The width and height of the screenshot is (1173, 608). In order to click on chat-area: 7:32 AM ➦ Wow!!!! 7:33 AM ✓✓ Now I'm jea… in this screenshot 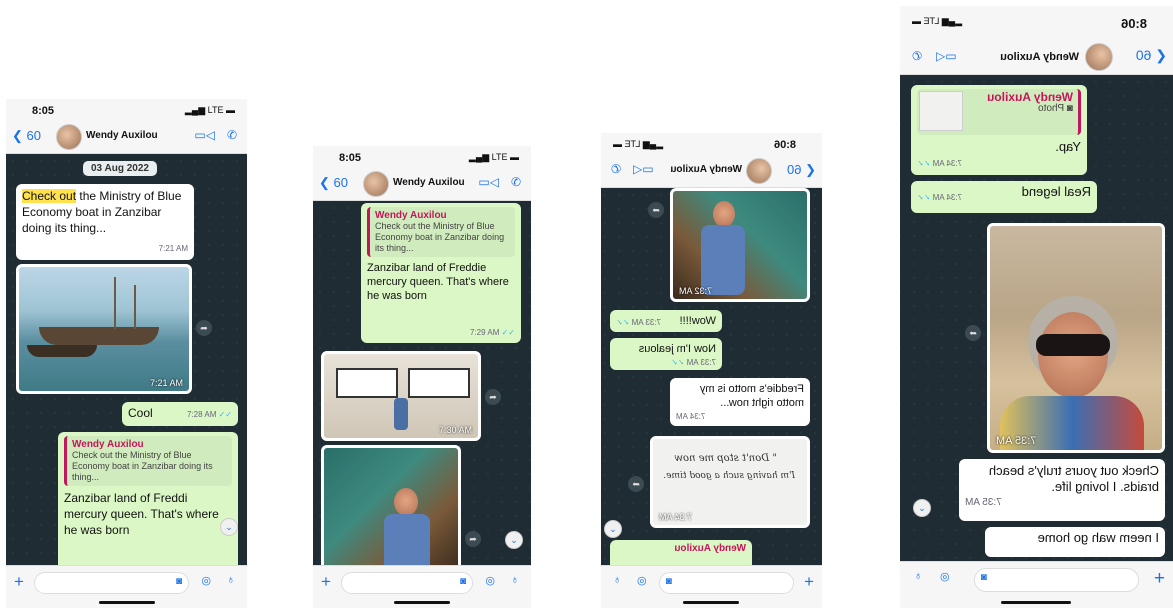, I will do `click(711, 377)`.